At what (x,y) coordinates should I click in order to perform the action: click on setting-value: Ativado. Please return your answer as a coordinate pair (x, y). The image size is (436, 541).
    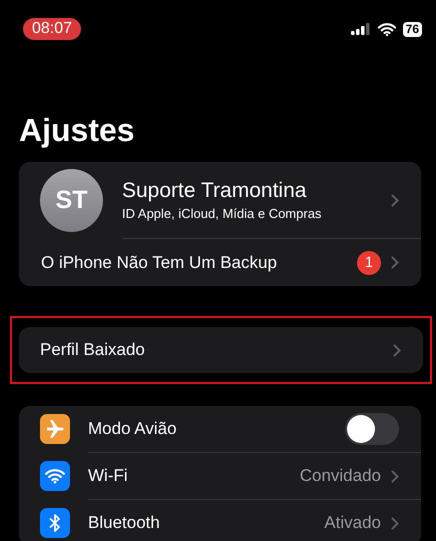
    Looking at the image, I should click on (352, 523).